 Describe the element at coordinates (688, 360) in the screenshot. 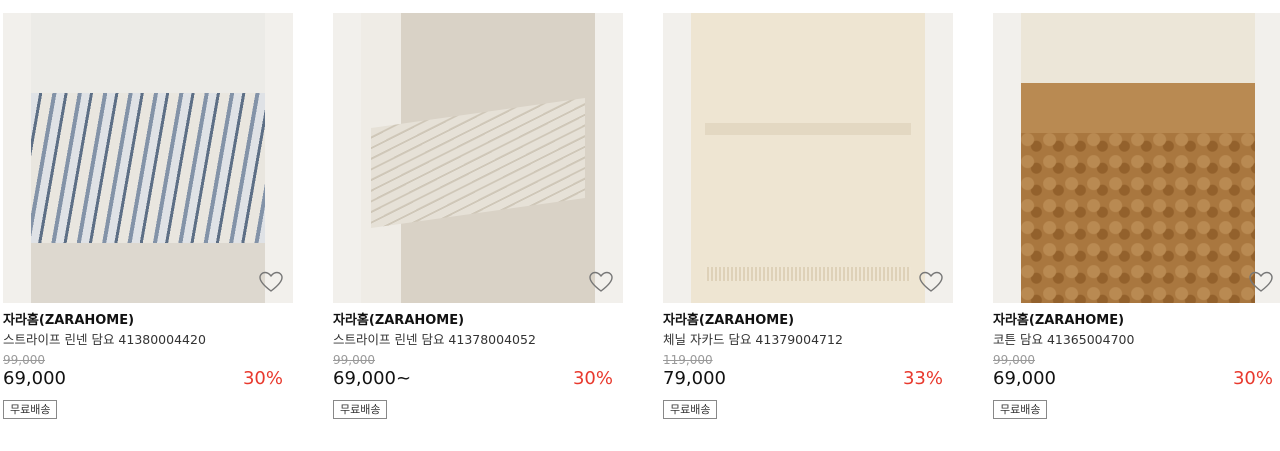

I see `original-price: 119,000` at that location.